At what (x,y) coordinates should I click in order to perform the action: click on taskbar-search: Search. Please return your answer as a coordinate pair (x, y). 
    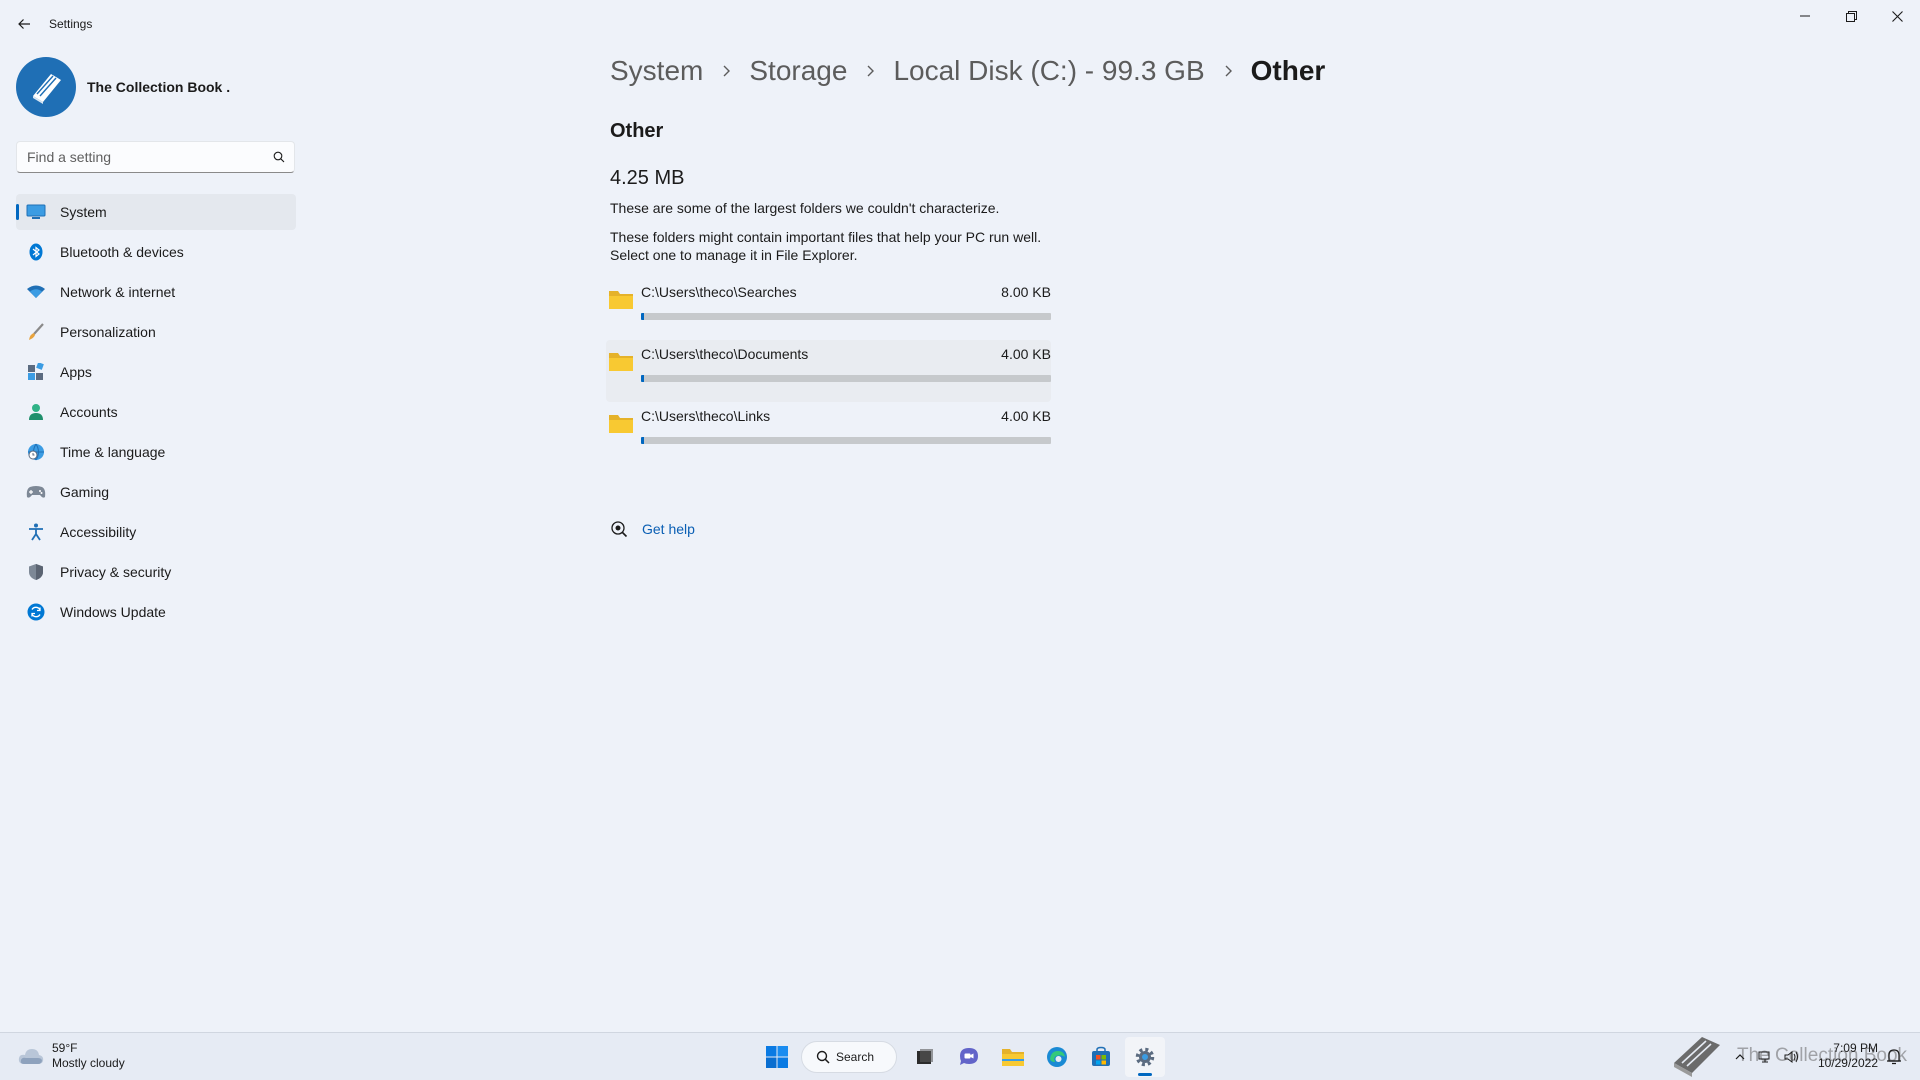
    Looking at the image, I should click on (849, 1057).